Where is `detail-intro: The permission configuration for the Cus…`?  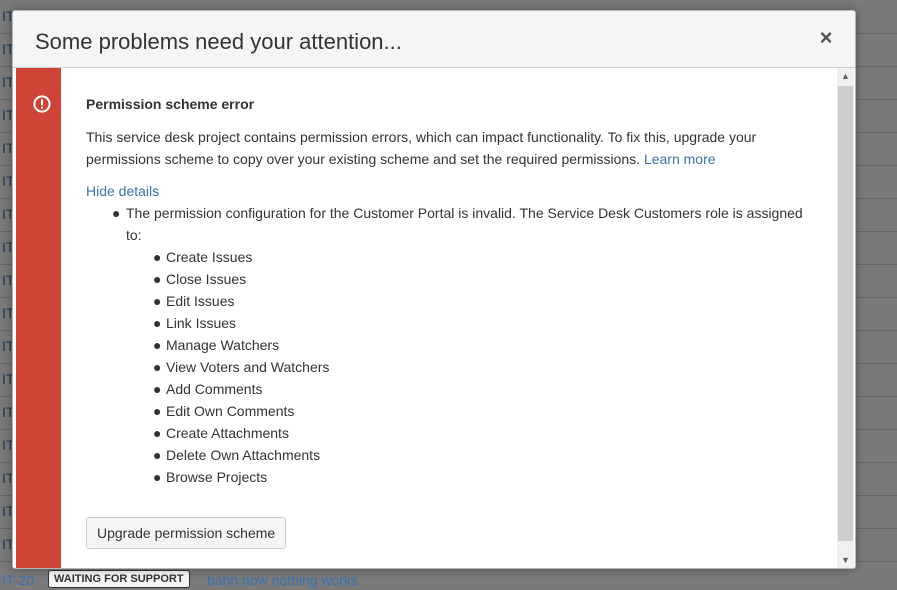 detail-intro: The permission configuration for the Cus… is located at coordinates (464, 224).